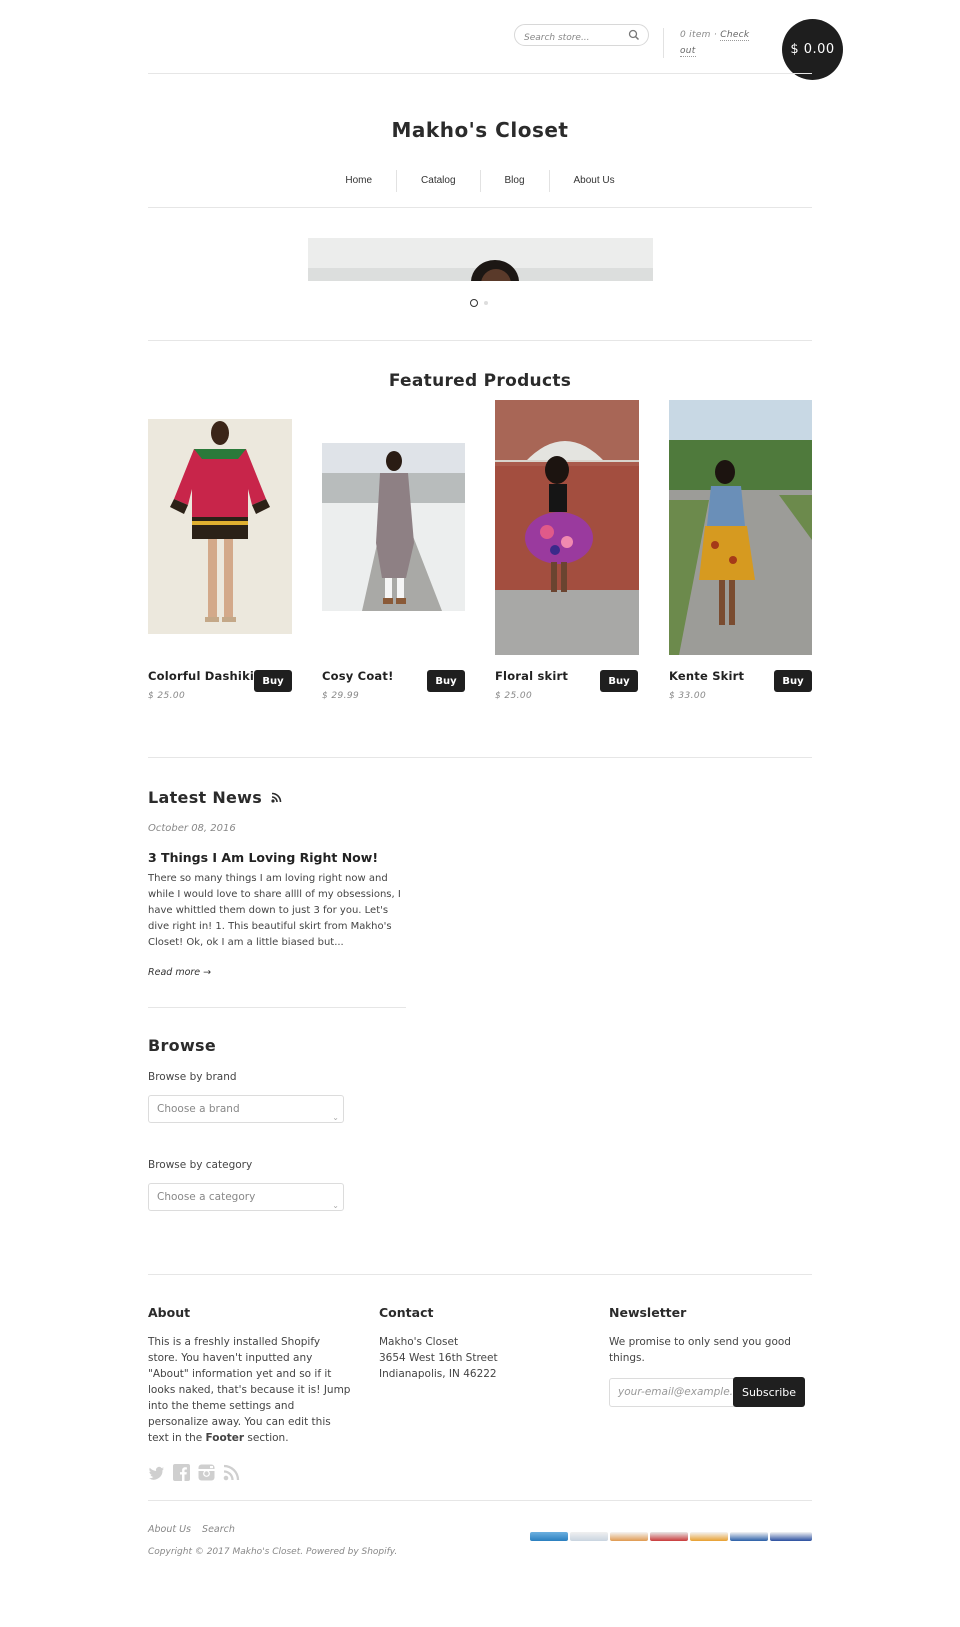 This screenshot has width=960, height=1627. I want to click on main-nav: Home Catalog Blog About Us, so click(480, 181).